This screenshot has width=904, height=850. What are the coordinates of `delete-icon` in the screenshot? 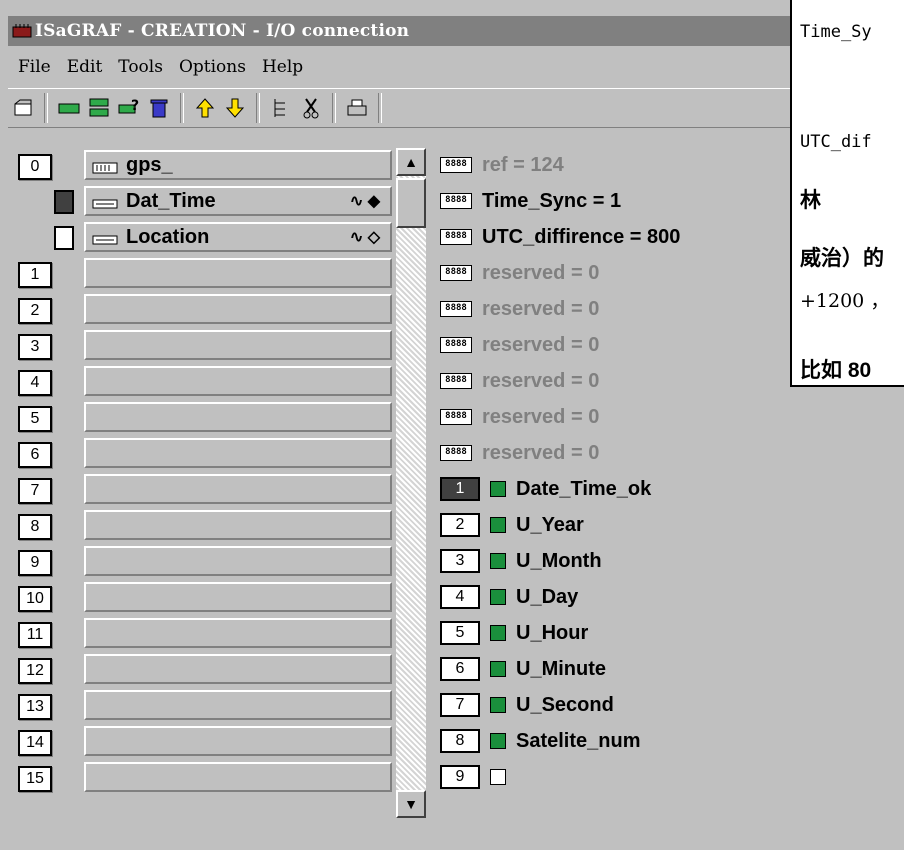 It's located at (159, 108).